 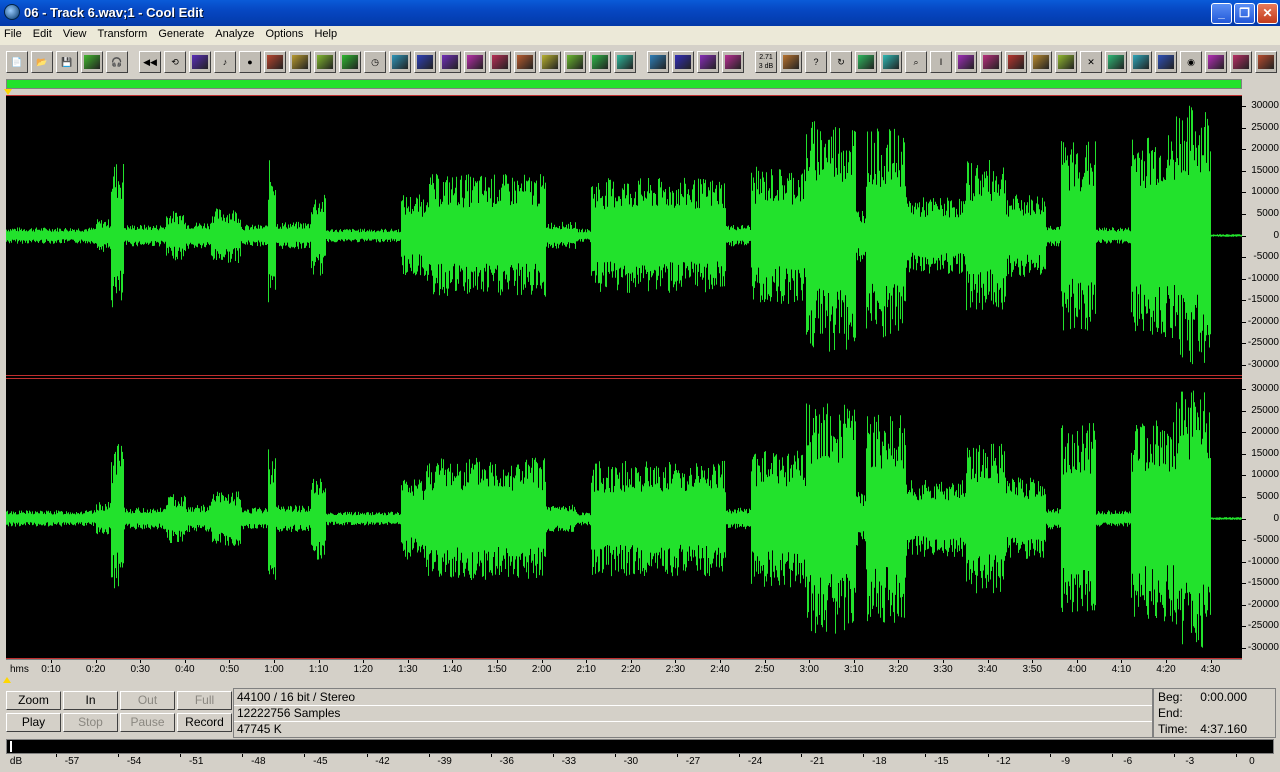 I want to click on minimize-button: _, so click(x=1221, y=13).